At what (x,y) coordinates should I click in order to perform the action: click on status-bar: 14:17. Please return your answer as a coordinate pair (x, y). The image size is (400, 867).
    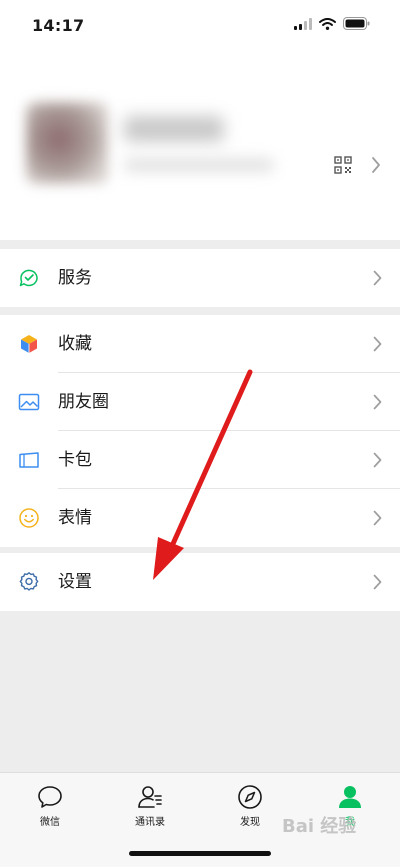
    Looking at the image, I should click on (200, 26).